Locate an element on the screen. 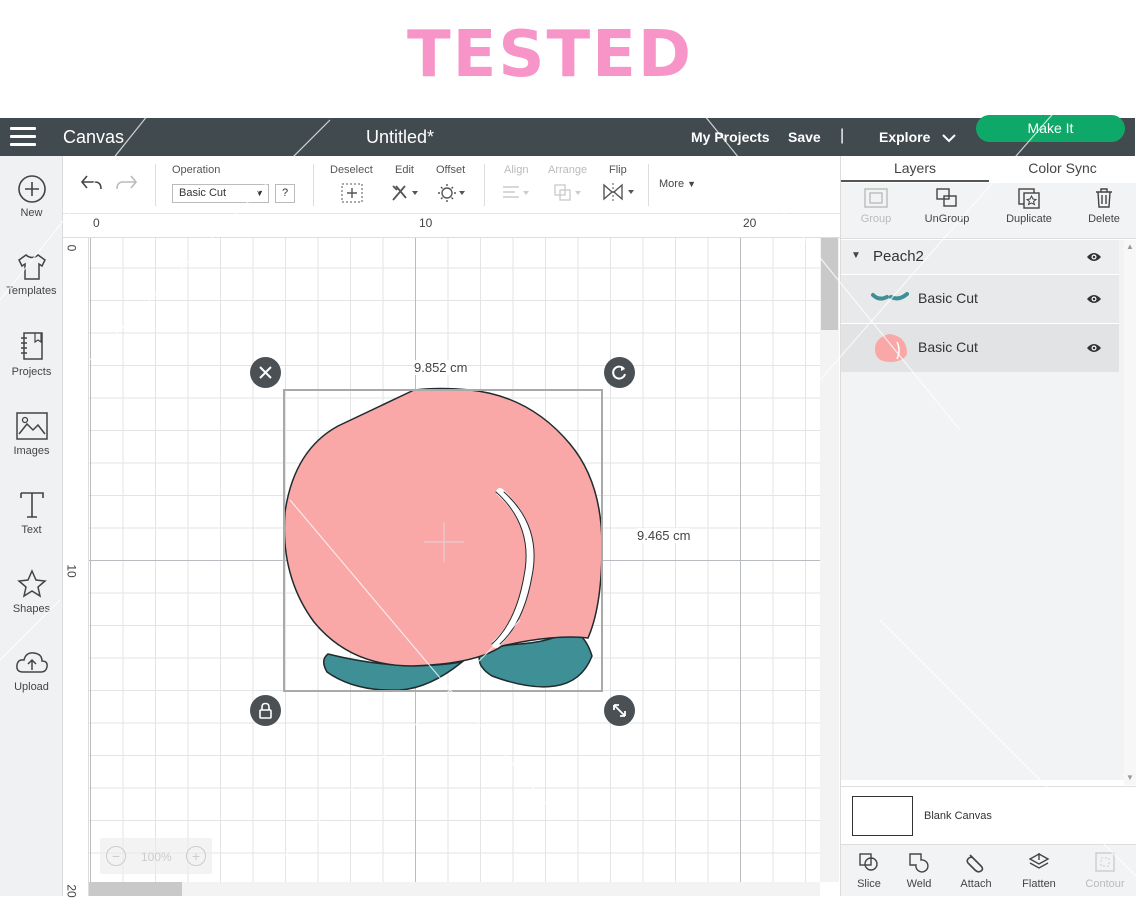 Image resolution: width=1140 pixels, height=912 pixels. operation-select: Basic Cut ▼ is located at coordinates (220, 193).